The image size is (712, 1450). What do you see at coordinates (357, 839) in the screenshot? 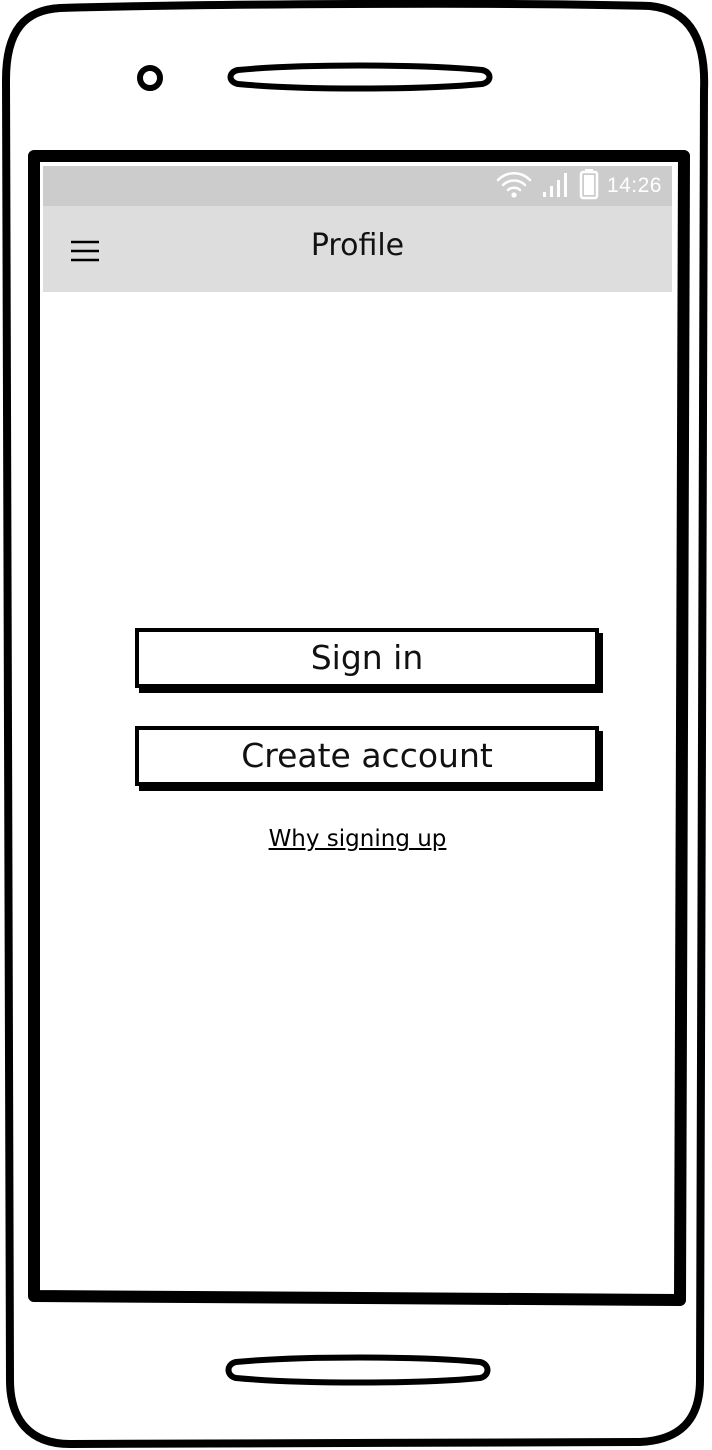
I see `why-signing-up-link: Why signing up` at bounding box center [357, 839].